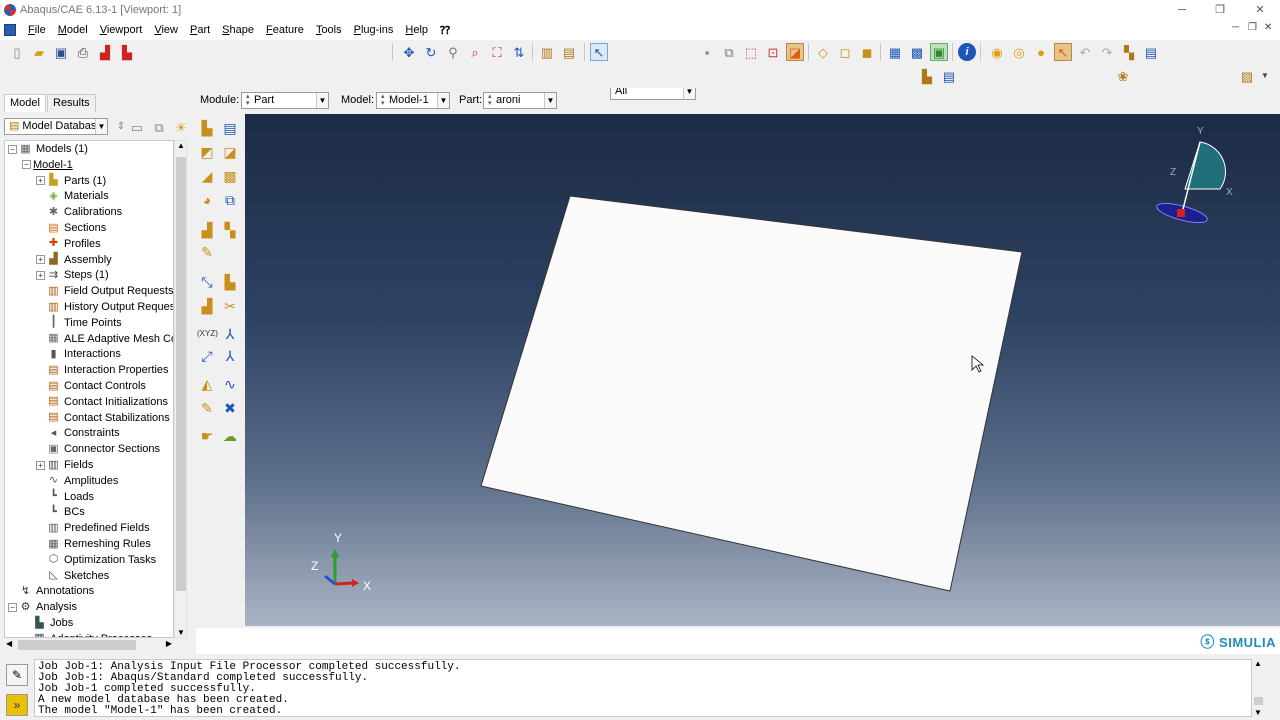 This screenshot has width=1280, height=720. I want to click on tree-node: ▤ Sections, so click(71, 228).